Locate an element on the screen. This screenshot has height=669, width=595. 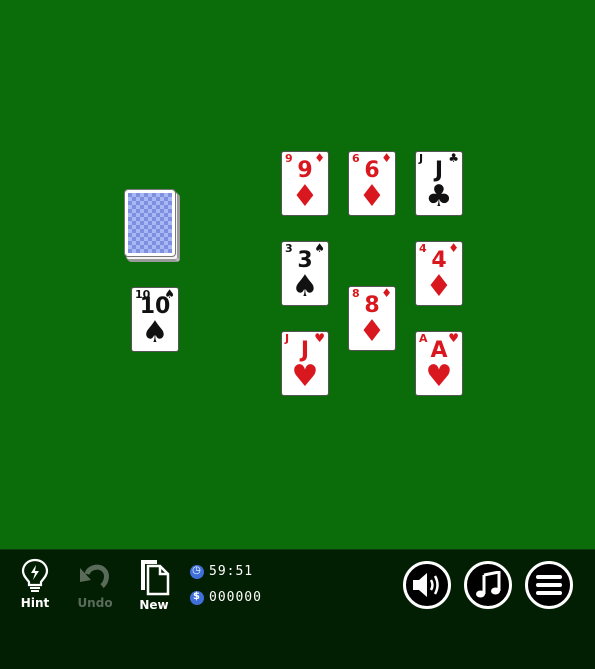
stock-pile is located at coordinates (152, 225).